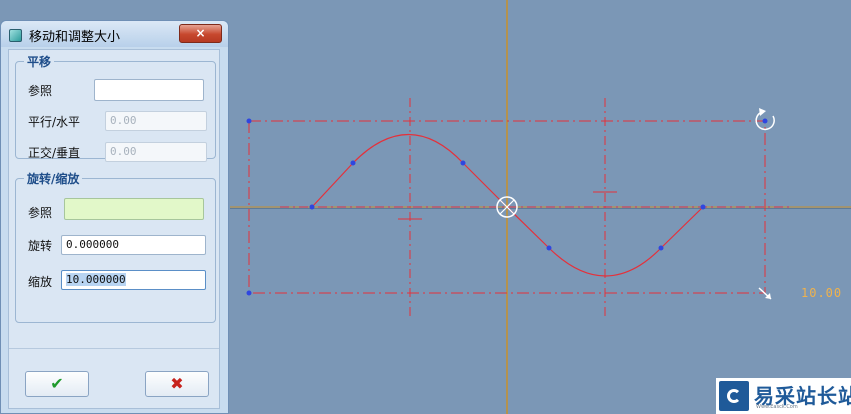 The image size is (851, 414). I want to click on normal-field: 0.00, so click(156, 152).